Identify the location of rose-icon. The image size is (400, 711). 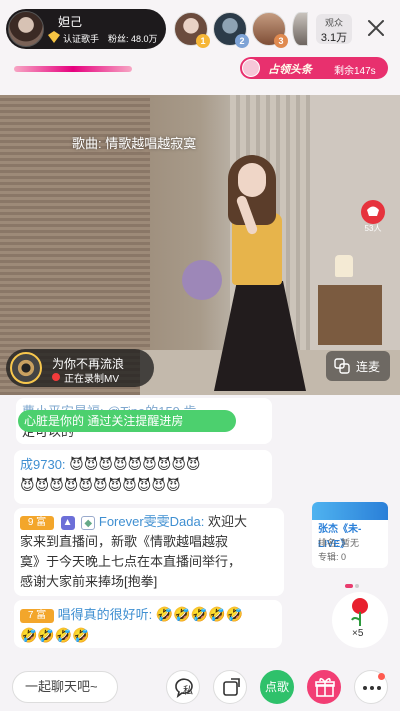
(359, 612).